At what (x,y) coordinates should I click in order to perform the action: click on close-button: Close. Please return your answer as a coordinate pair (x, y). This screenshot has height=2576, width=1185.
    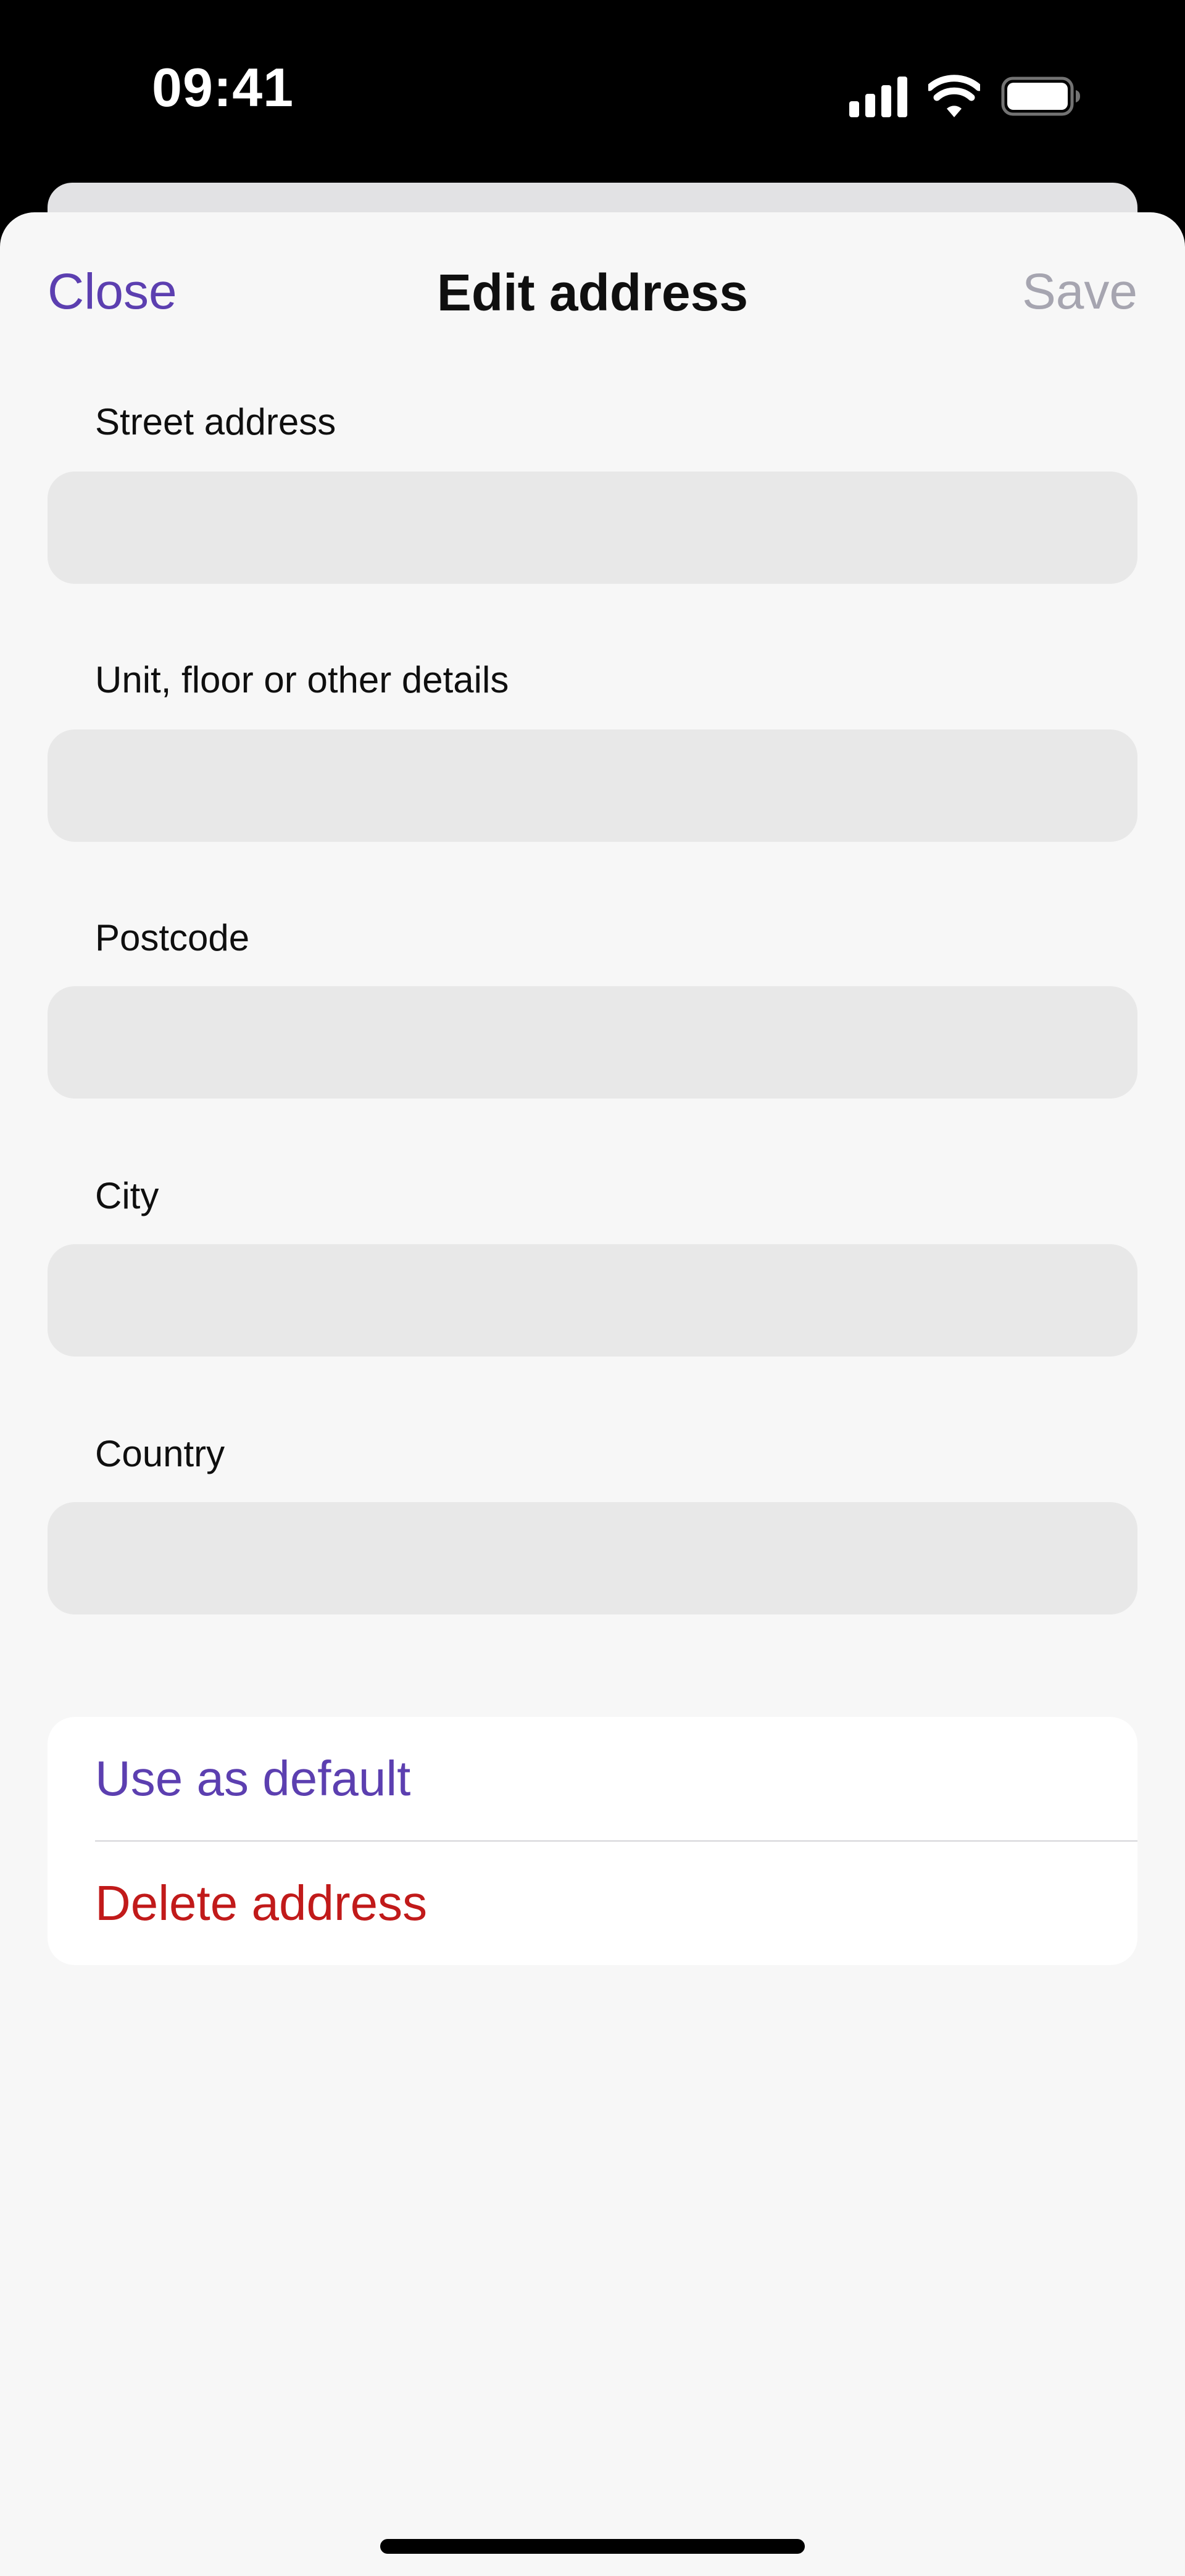
    Looking at the image, I should click on (112, 292).